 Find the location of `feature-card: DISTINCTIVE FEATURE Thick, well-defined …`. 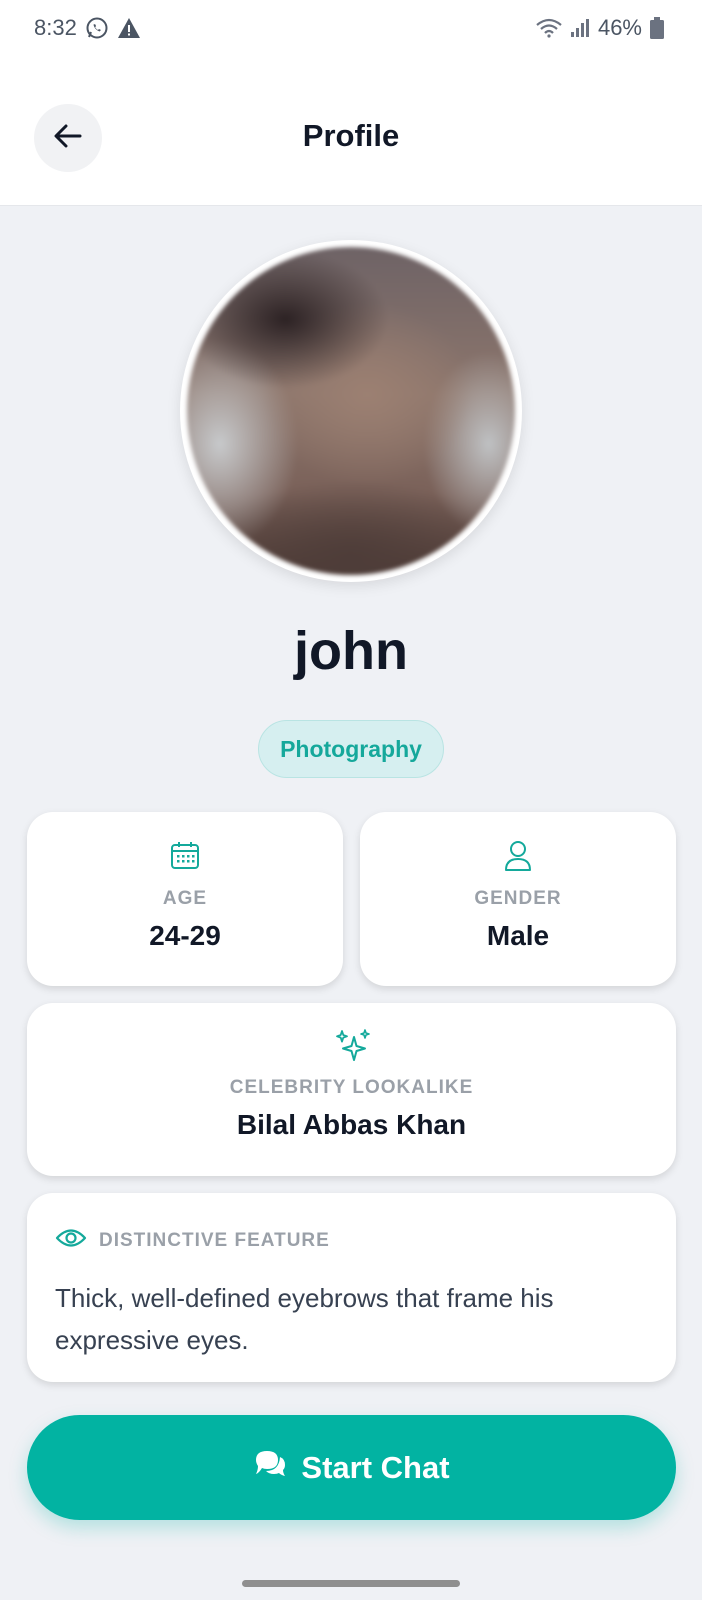

feature-card: DISTINCTIVE FEATURE Thick, well-defined … is located at coordinates (351, 1287).